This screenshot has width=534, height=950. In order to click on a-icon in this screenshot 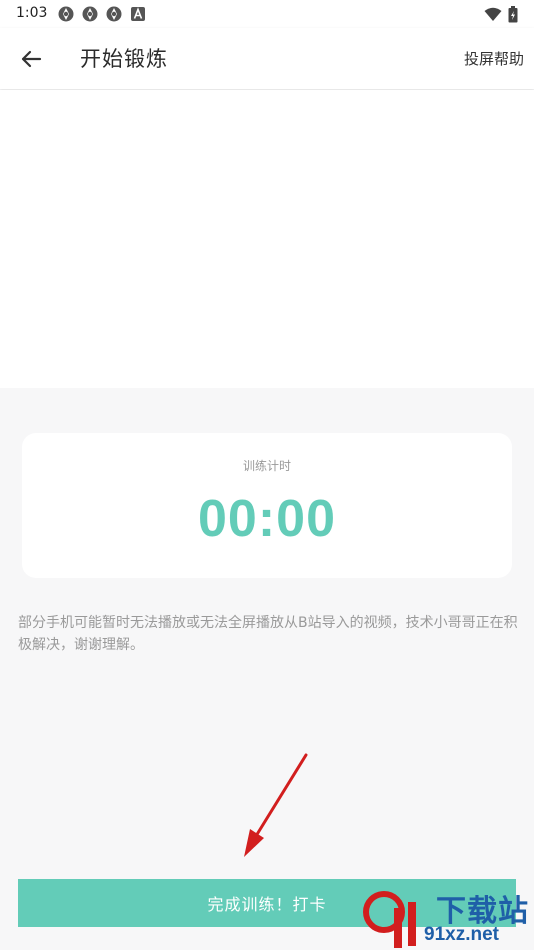, I will do `click(138, 14)`.